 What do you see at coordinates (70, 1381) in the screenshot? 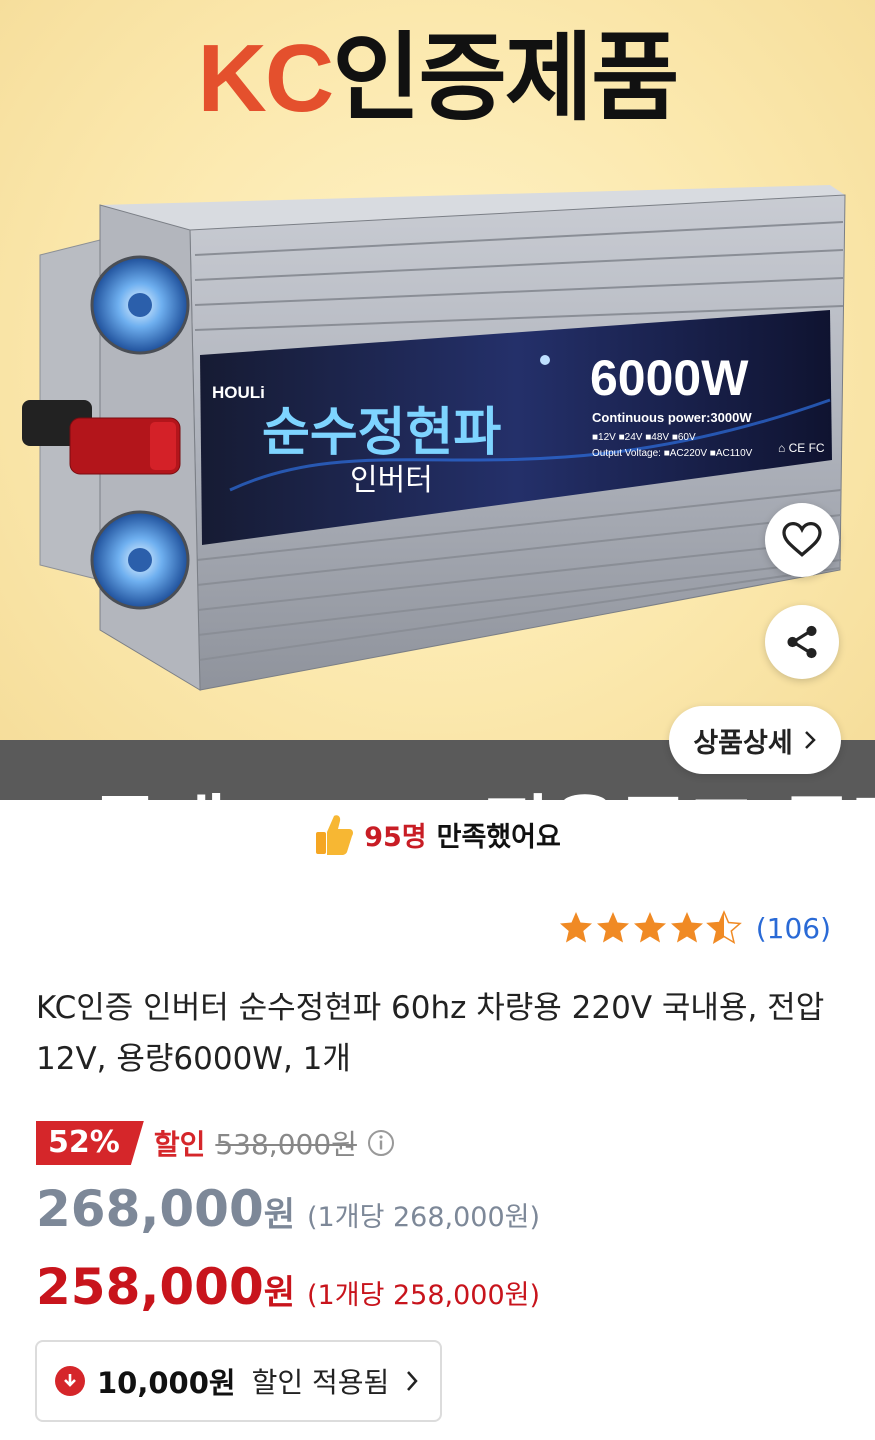
I see `download-arrow-icon` at bounding box center [70, 1381].